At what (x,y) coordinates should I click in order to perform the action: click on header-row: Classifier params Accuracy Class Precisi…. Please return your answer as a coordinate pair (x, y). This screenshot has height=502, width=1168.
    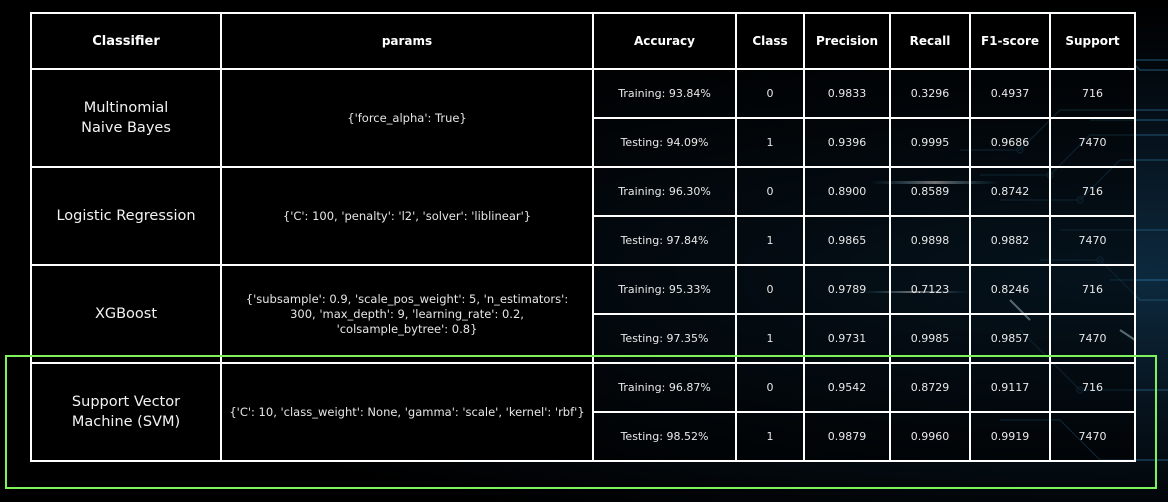
    Looking at the image, I should click on (583, 41).